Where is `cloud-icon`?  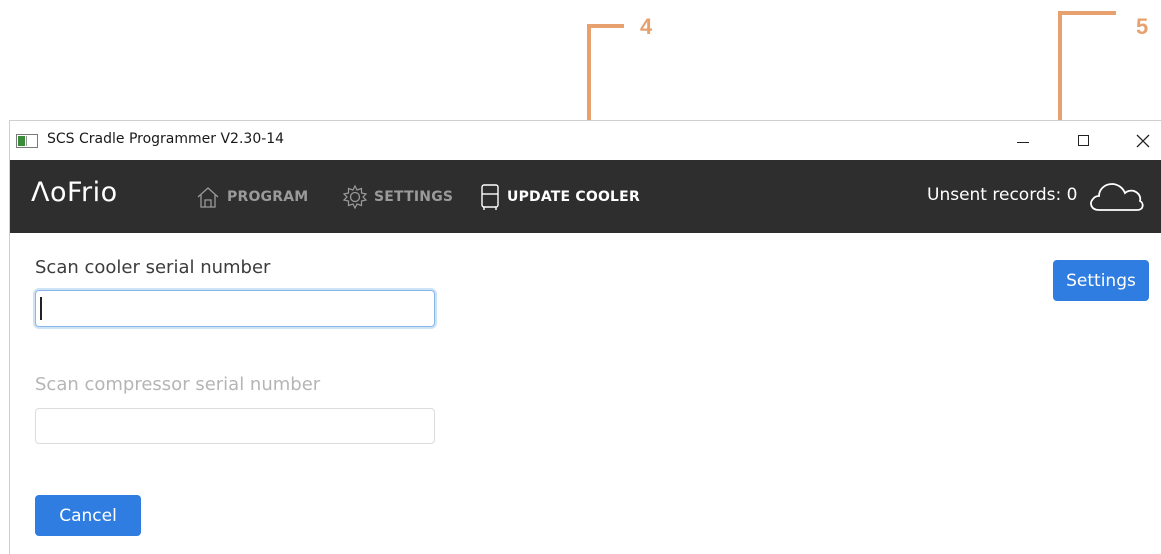 cloud-icon is located at coordinates (1117, 196).